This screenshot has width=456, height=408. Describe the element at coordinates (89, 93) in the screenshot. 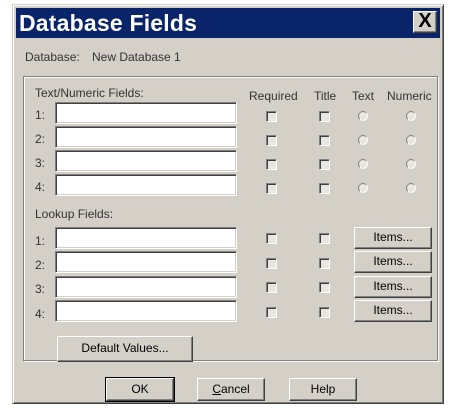

I see `text-numeric-fields-label: Text/Numeric Fields:` at that location.